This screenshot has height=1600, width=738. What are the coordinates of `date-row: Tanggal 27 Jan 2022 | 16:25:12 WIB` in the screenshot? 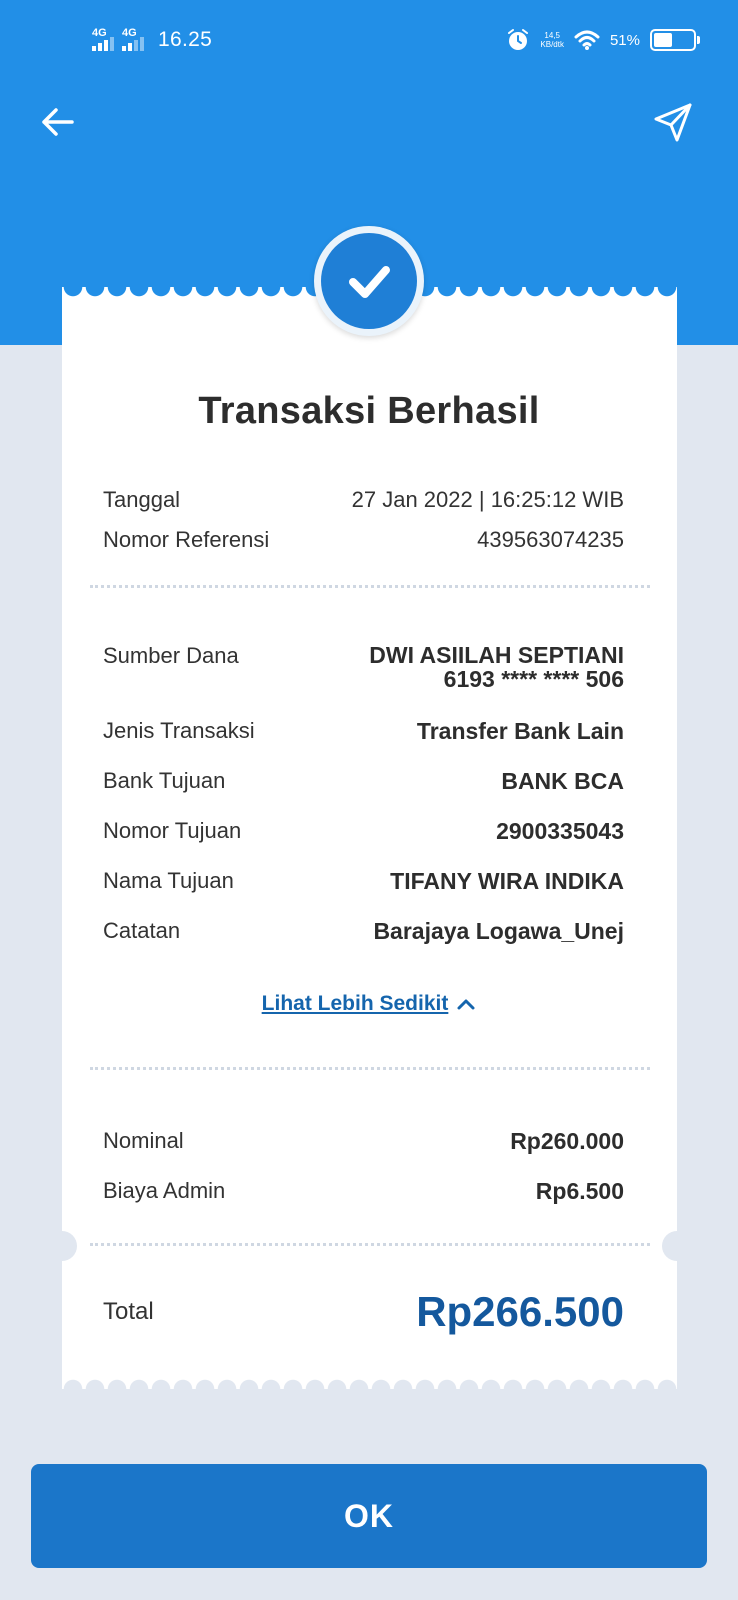 It's located at (363, 500).